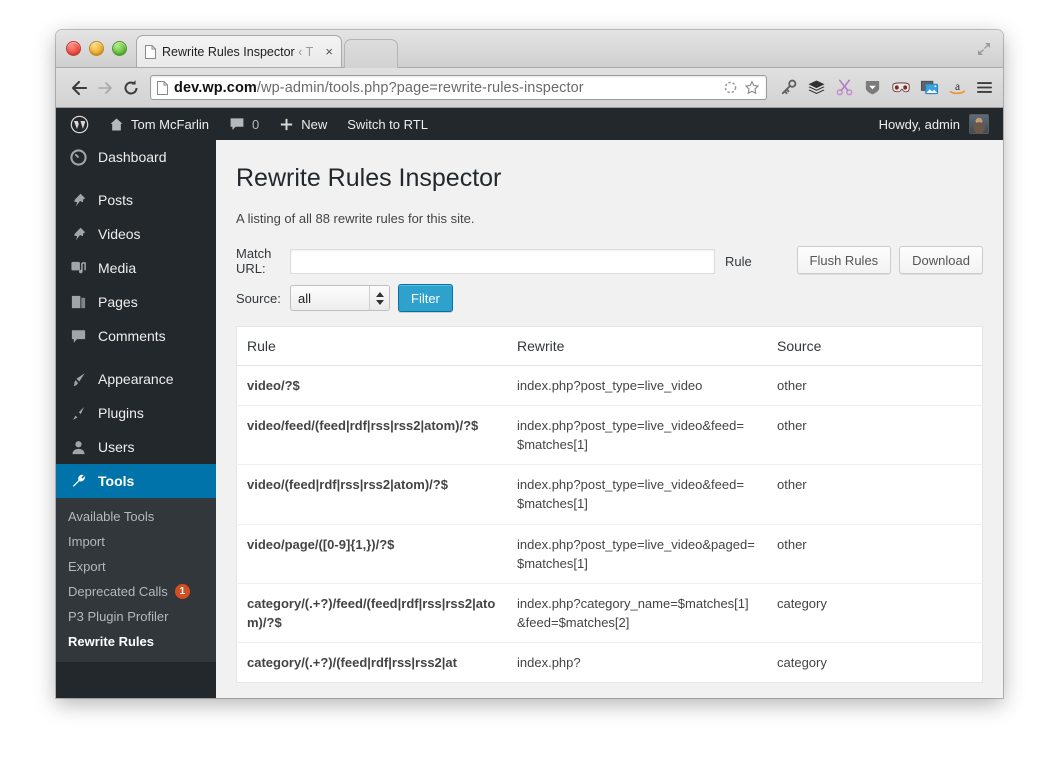 Image resolution: width=1059 pixels, height=776 pixels. I want to click on match-url-label: Match URL:, so click(254, 261).